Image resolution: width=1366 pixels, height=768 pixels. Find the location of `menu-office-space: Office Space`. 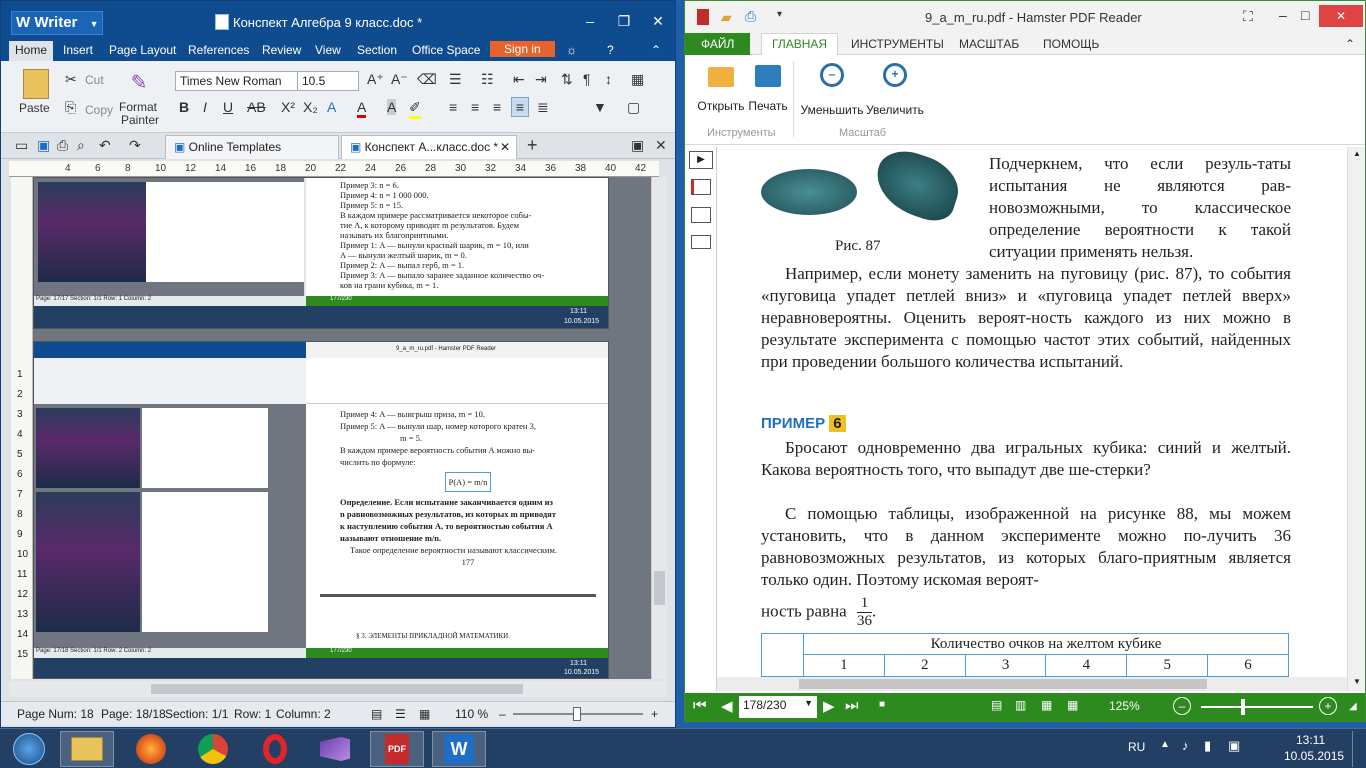

menu-office-space: Office Space is located at coordinates (446, 50).